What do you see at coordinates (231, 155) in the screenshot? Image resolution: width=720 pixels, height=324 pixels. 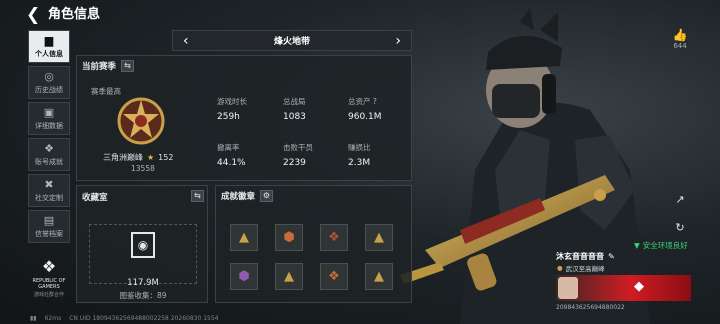 I see `stat-extract-rate: 撤离率 44.1%` at bounding box center [231, 155].